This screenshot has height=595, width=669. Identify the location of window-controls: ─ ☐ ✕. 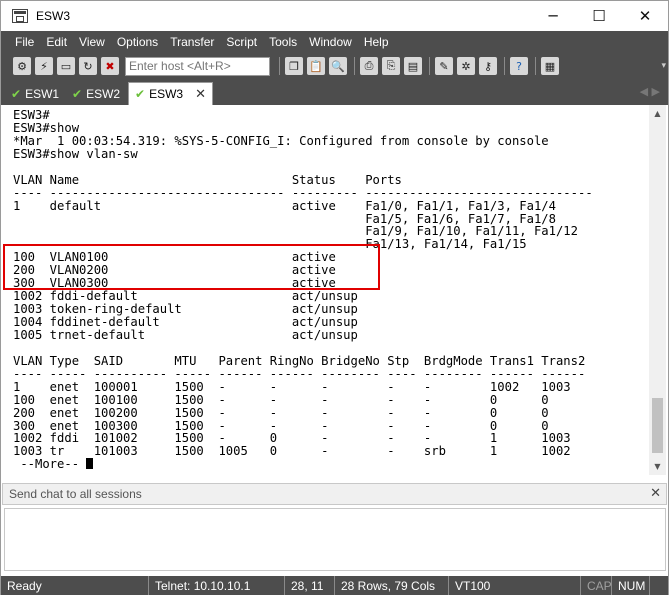
(599, 16).